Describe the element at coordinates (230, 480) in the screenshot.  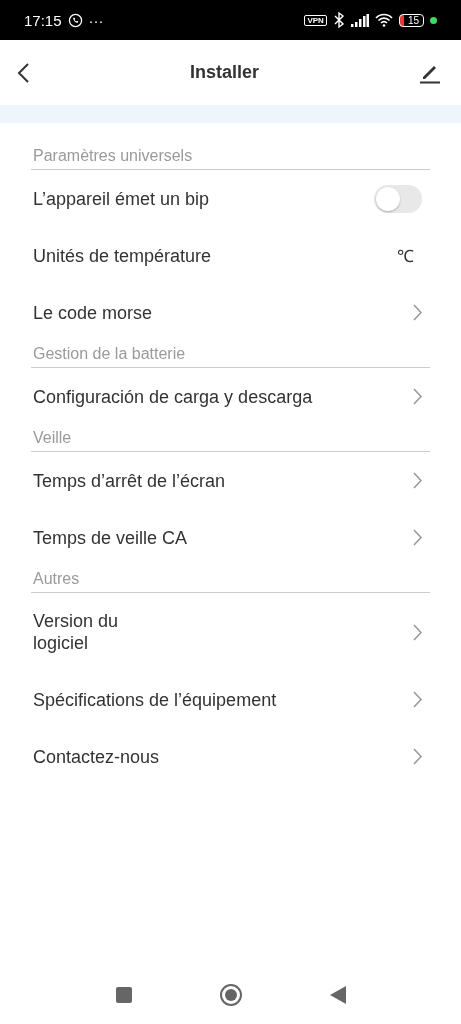
I see `settings-row: Temps d’arrêt de l’écran` at that location.